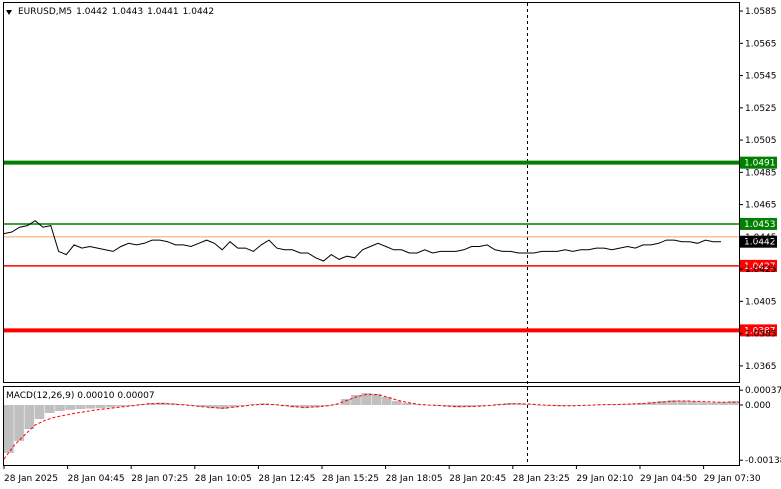  What do you see at coordinates (761, 109) in the screenshot?
I see `price-tick-label: 1.0525` at bounding box center [761, 109].